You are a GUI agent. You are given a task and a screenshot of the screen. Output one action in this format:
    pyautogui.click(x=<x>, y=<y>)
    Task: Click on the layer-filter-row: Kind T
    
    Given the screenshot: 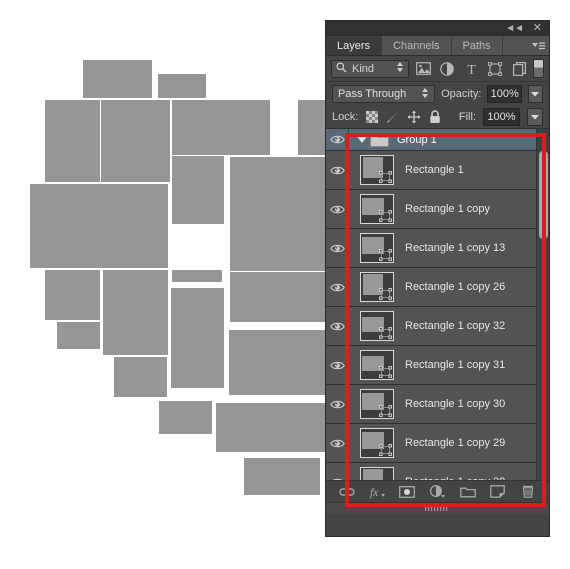 What is the action you would take?
    pyautogui.click(x=437, y=69)
    